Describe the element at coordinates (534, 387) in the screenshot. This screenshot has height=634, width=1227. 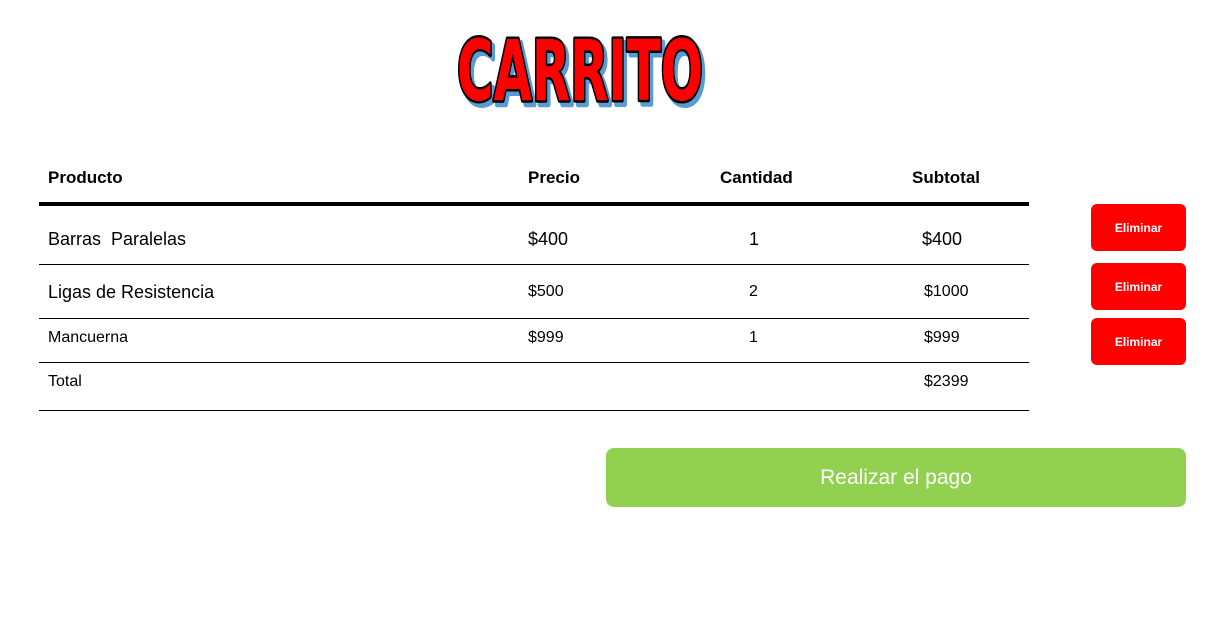
I see `total-row: Total $2399` at that location.